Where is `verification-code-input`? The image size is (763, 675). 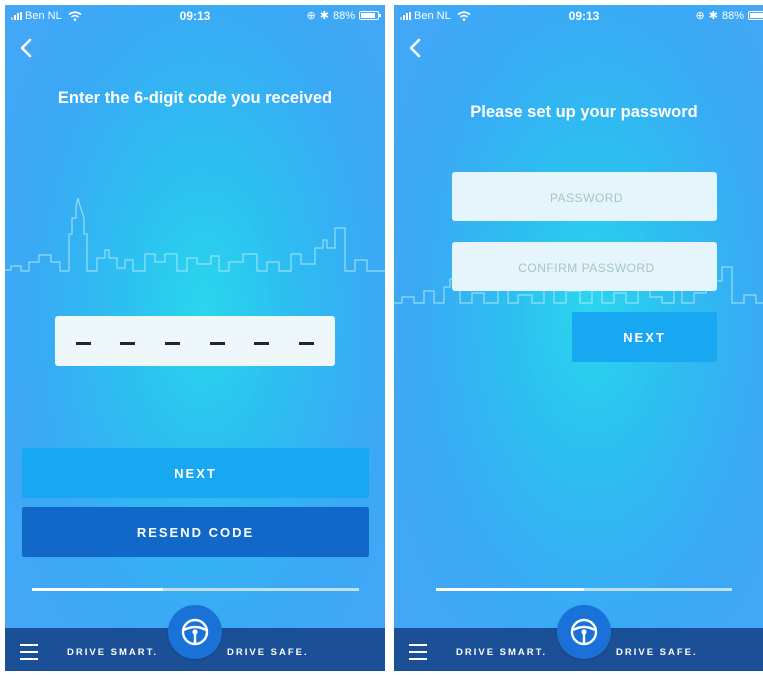
verification-code-input is located at coordinates (195, 341).